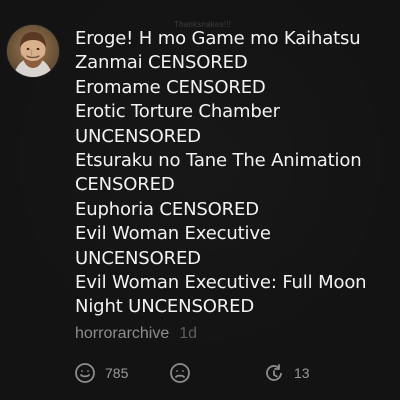 This screenshot has height=400, width=400. What do you see at coordinates (100, 373) in the screenshot?
I see `like-button: 785` at bounding box center [100, 373].